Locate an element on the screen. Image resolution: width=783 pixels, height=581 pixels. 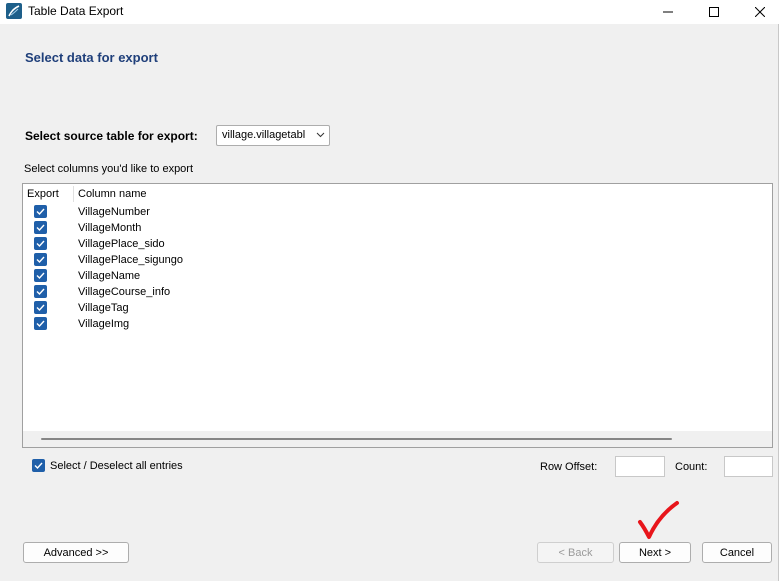
scrollbar-thumb is located at coordinates (356, 439).